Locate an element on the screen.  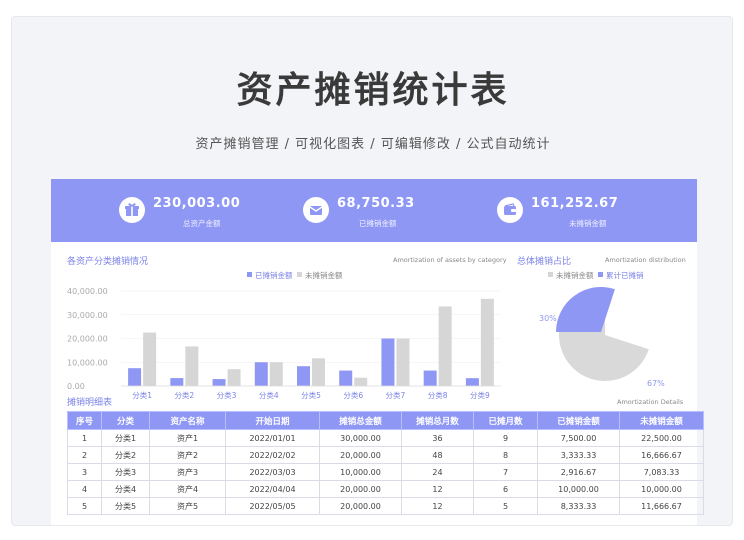
table-subtitle: Amortization Details is located at coordinates (650, 402).